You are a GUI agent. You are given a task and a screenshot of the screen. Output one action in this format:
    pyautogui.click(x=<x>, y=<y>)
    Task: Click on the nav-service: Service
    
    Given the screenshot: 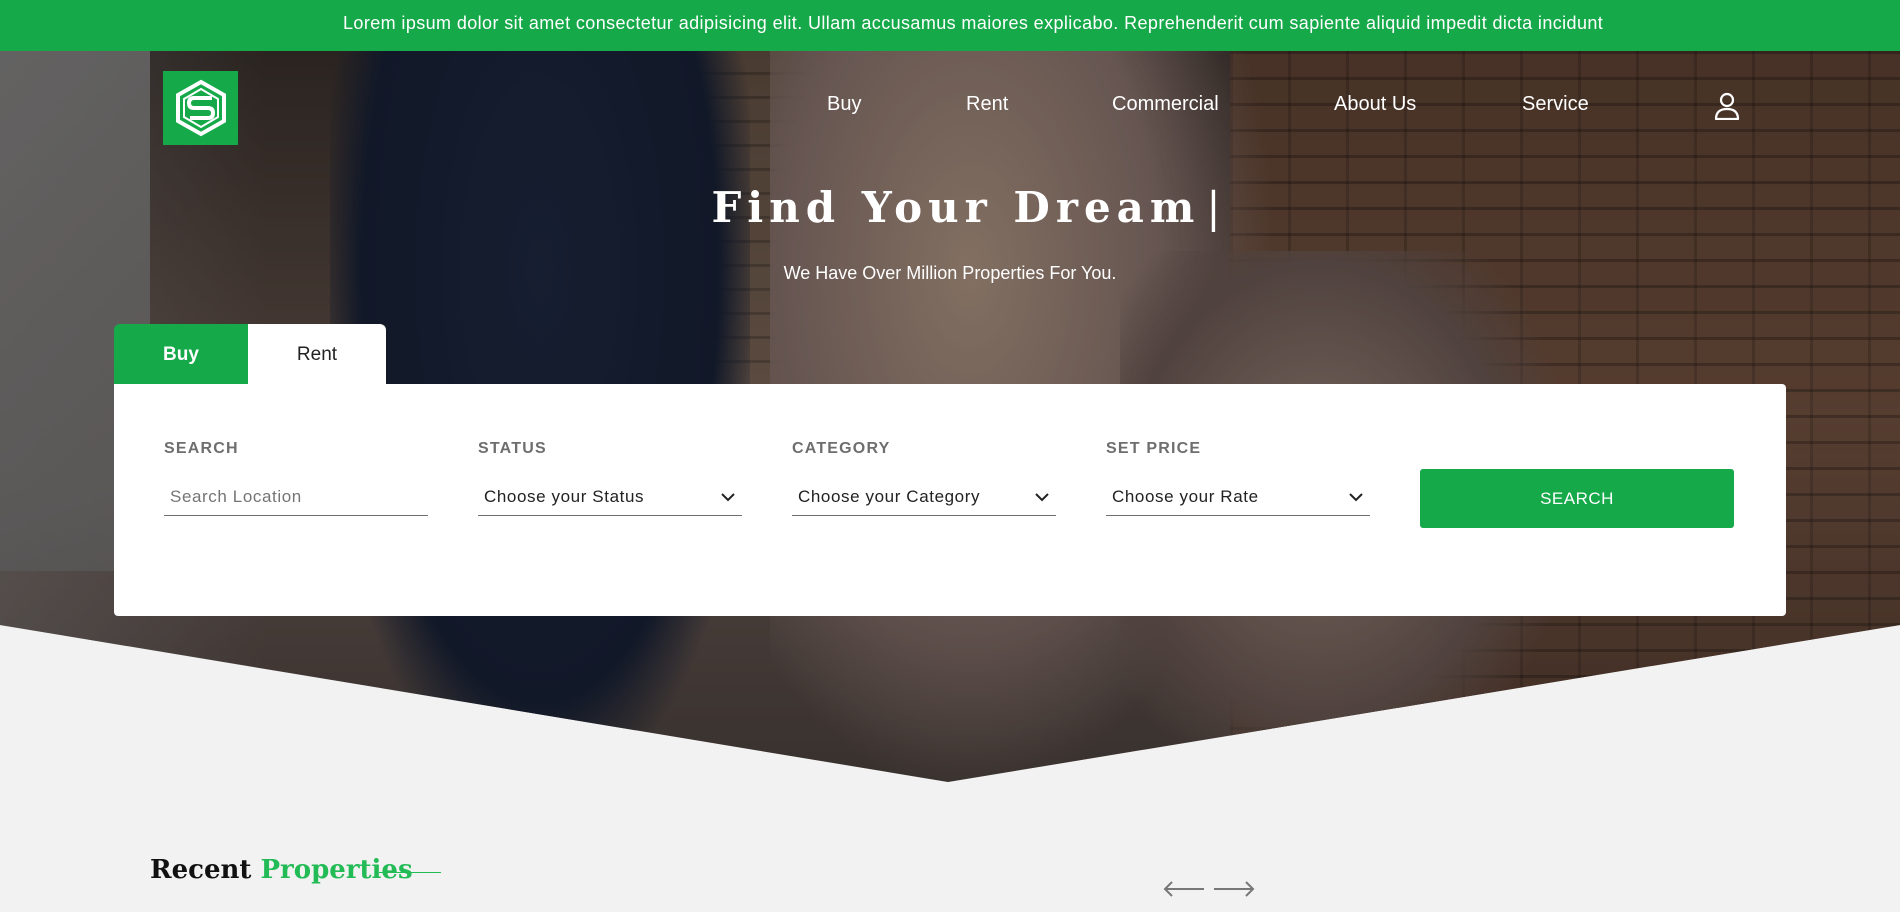 What is the action you would take?
    pyautogui.click(x=1555, y=104)
    